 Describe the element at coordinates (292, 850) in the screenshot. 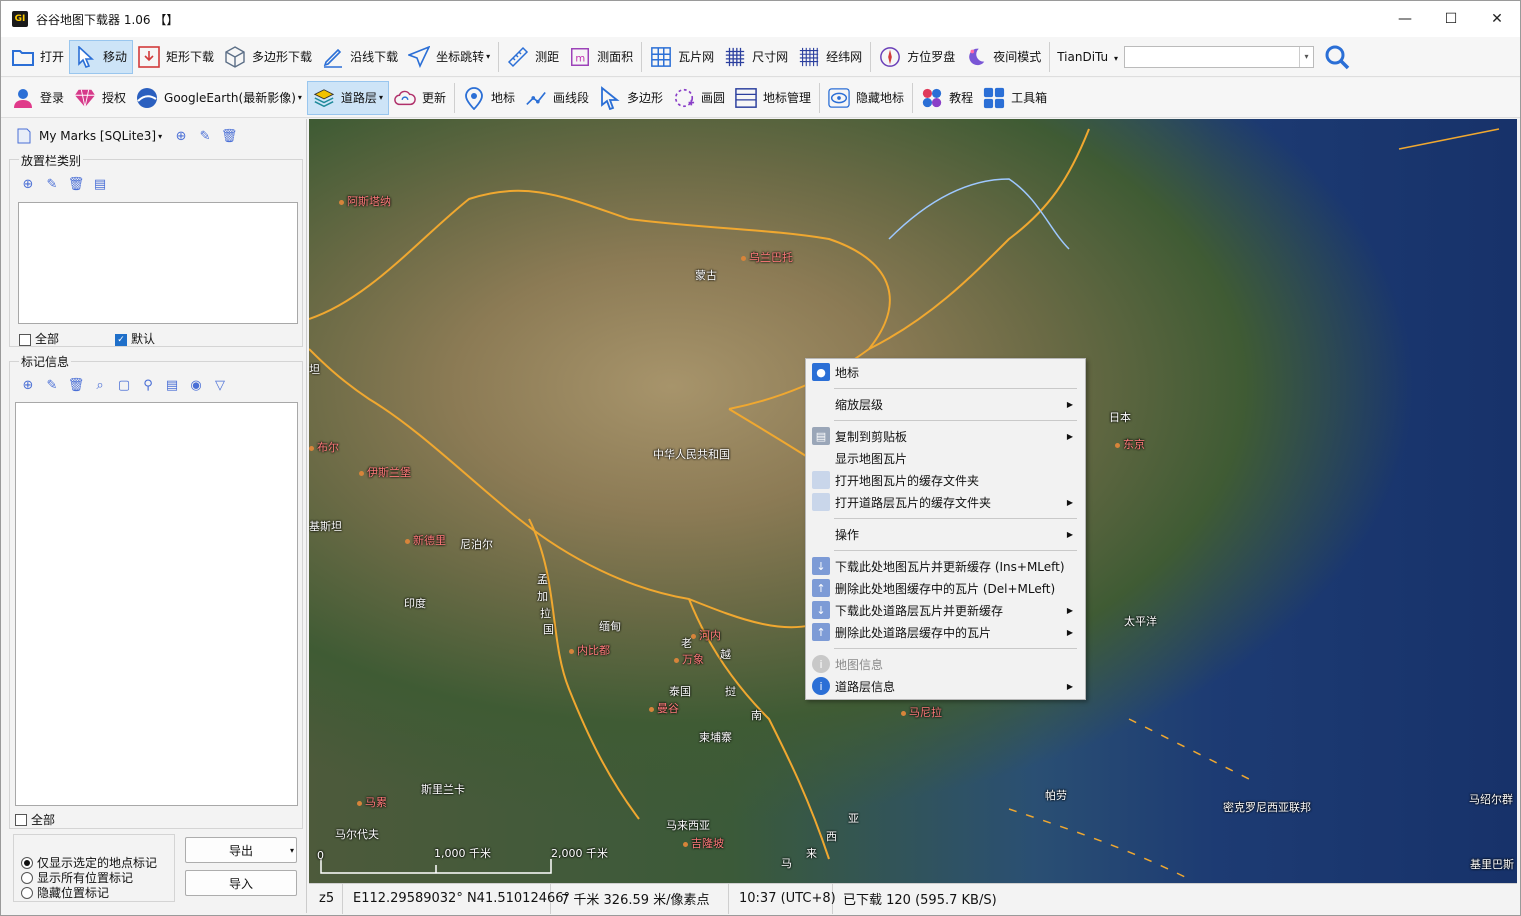

I see `export-caret-icon: ▾` at that location.